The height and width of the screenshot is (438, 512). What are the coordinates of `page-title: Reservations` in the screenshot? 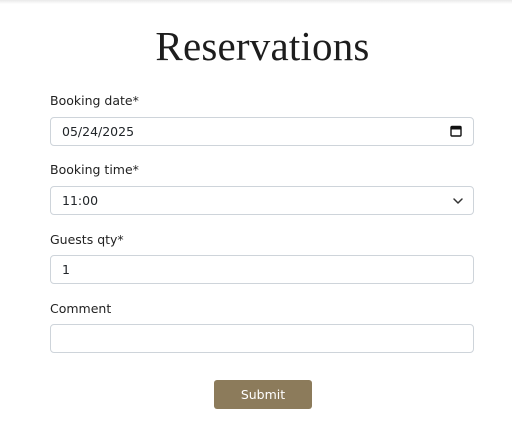 It's located at (262, 46).